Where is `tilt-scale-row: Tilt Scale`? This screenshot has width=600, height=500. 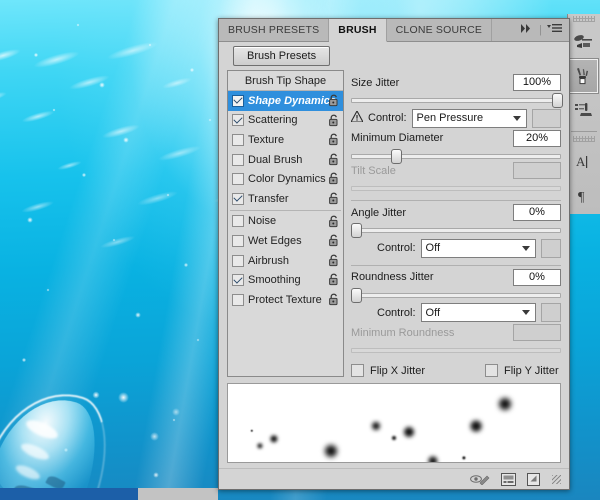 tilt-scale-row: Tilt Scale is located at coordinates (456, 171).